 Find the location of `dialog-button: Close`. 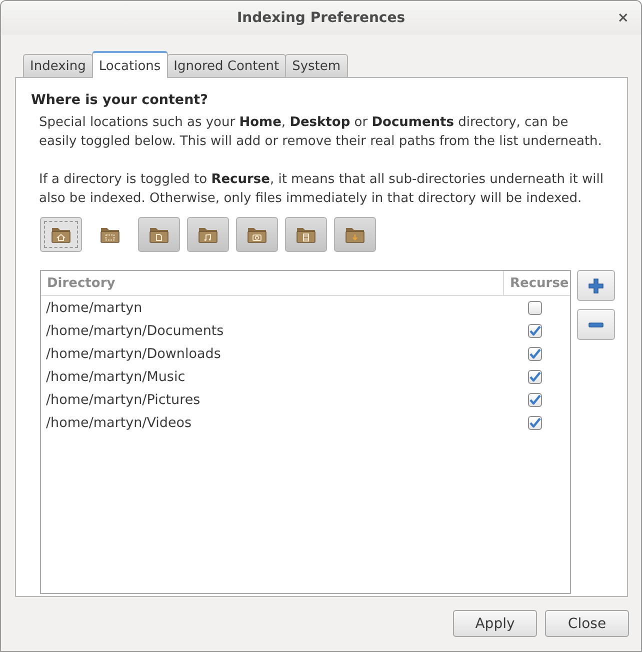

dialog-button: Close is located at coordinates (587, 623).